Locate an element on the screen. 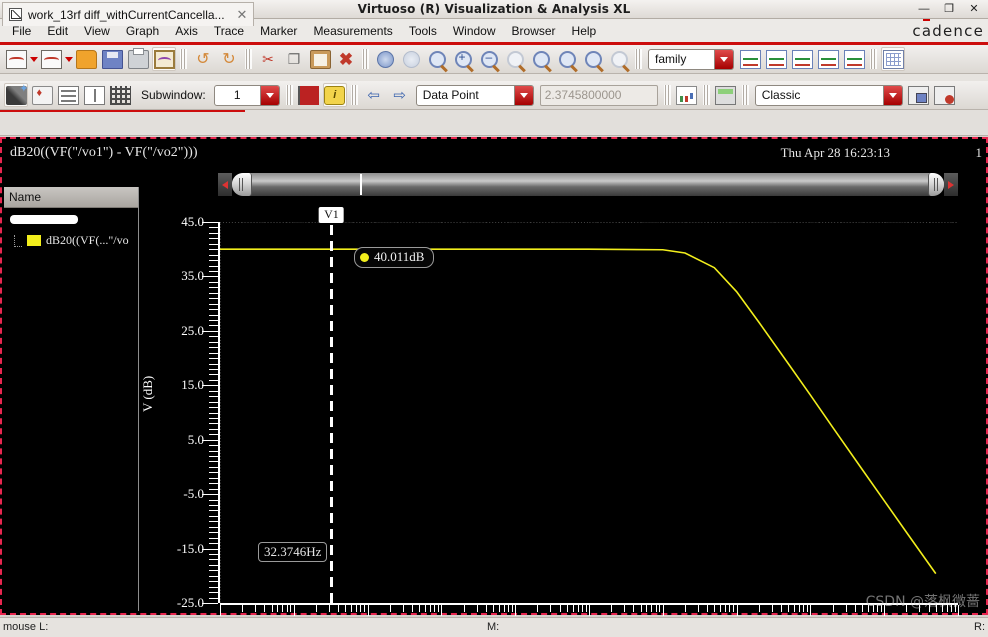 The height and width of the screenshot is (637, 988). rows-layout-icon is located at coordinates (68, 95).